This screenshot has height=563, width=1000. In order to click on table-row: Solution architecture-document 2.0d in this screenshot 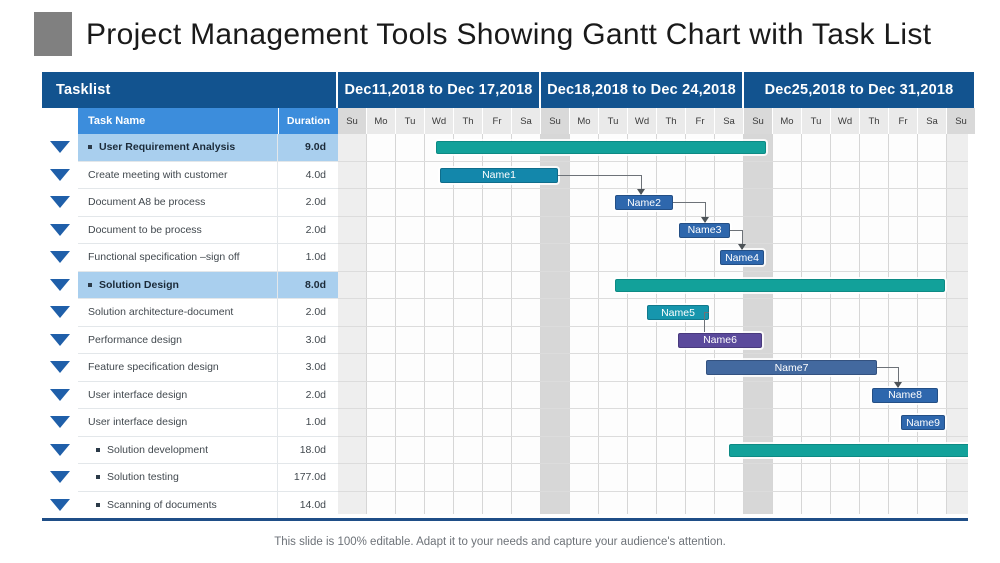, I will do `click(505, 313)`.